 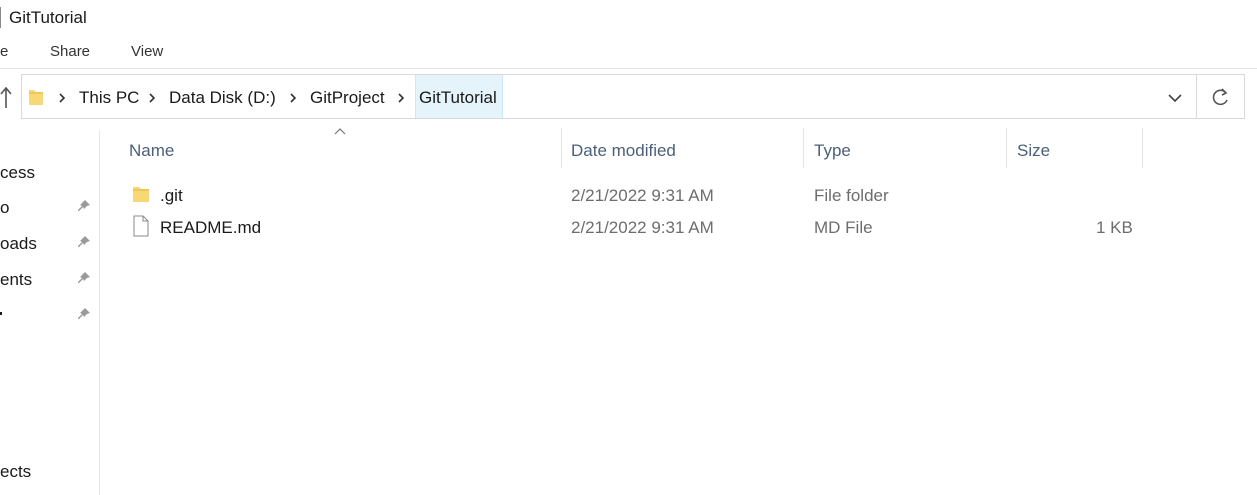 I want to click on sort-ascending-icon, so click(x=340, y=131).